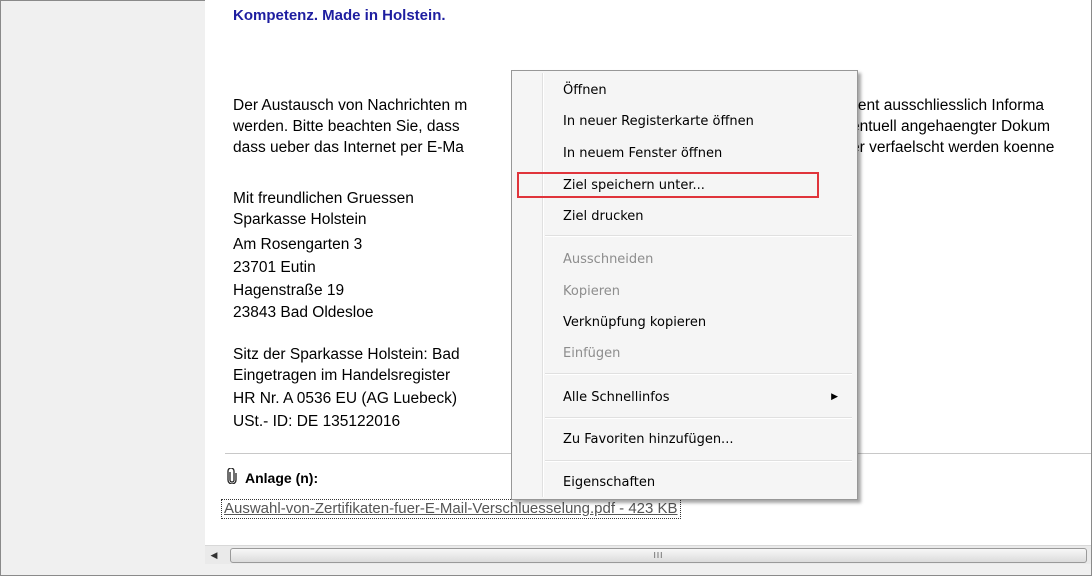 The image size is (1092, 576). Describe the element at coordinates (834, 397) in the screenshot. I see `chevron-right-icon: ▶` at that location.